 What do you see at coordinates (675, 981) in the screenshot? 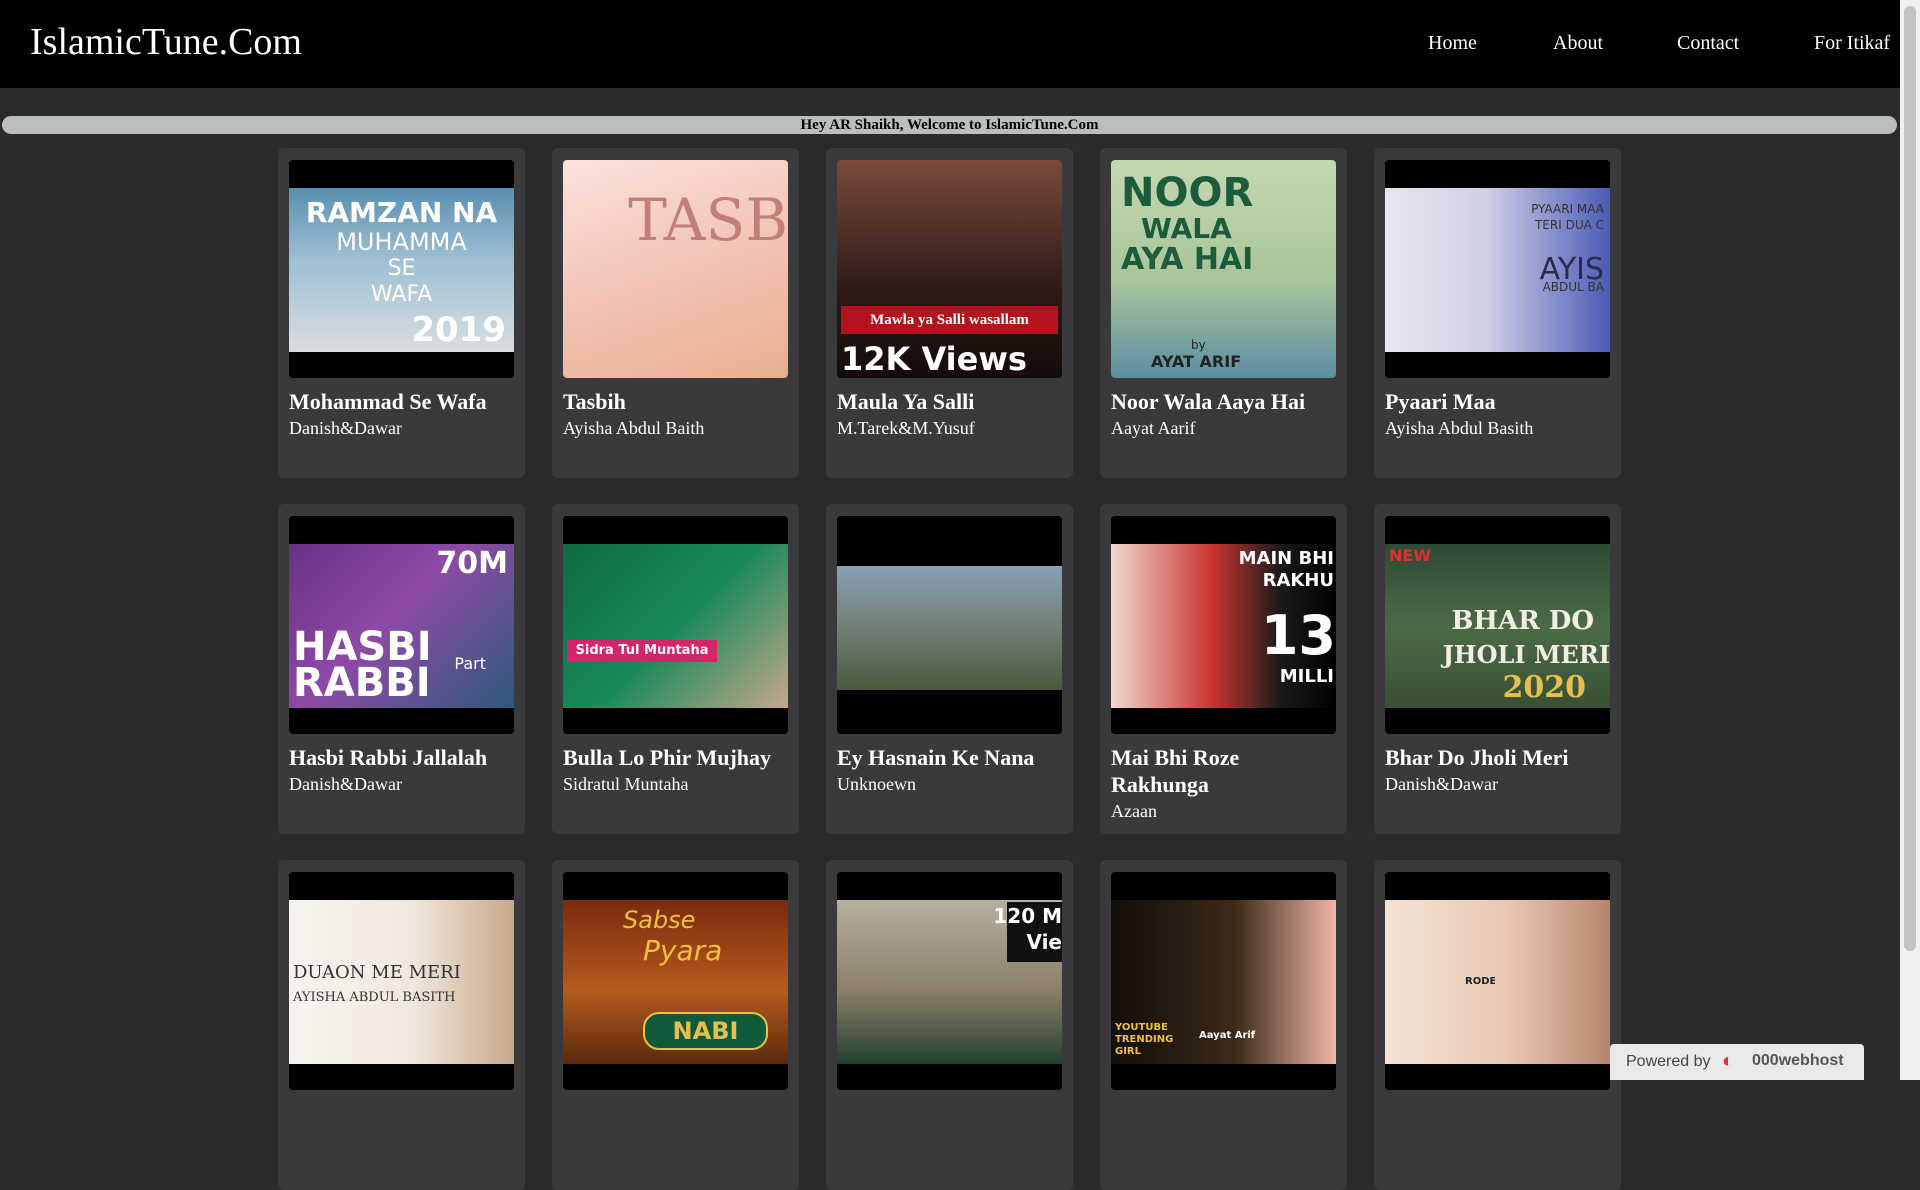
I see `song-thumbnail: Sabse Pyara NABI` at bounding box center [675, 981].